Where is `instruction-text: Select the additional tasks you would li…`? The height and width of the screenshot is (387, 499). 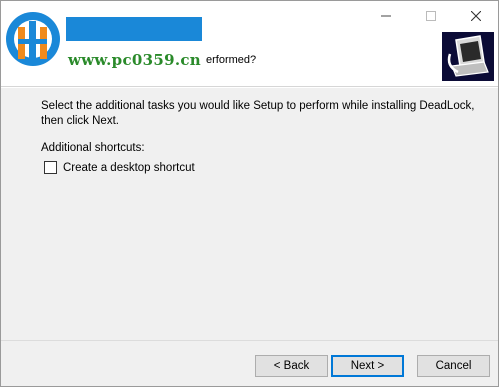
instruction-text: Select the additional tasks you would li… is located at coordinates (258, 113).